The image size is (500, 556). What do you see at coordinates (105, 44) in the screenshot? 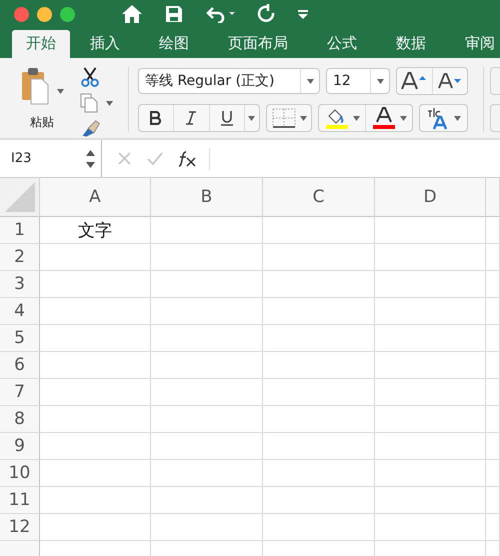
I see `ribbon-tab: 插入` at bounding box center [105, 44].